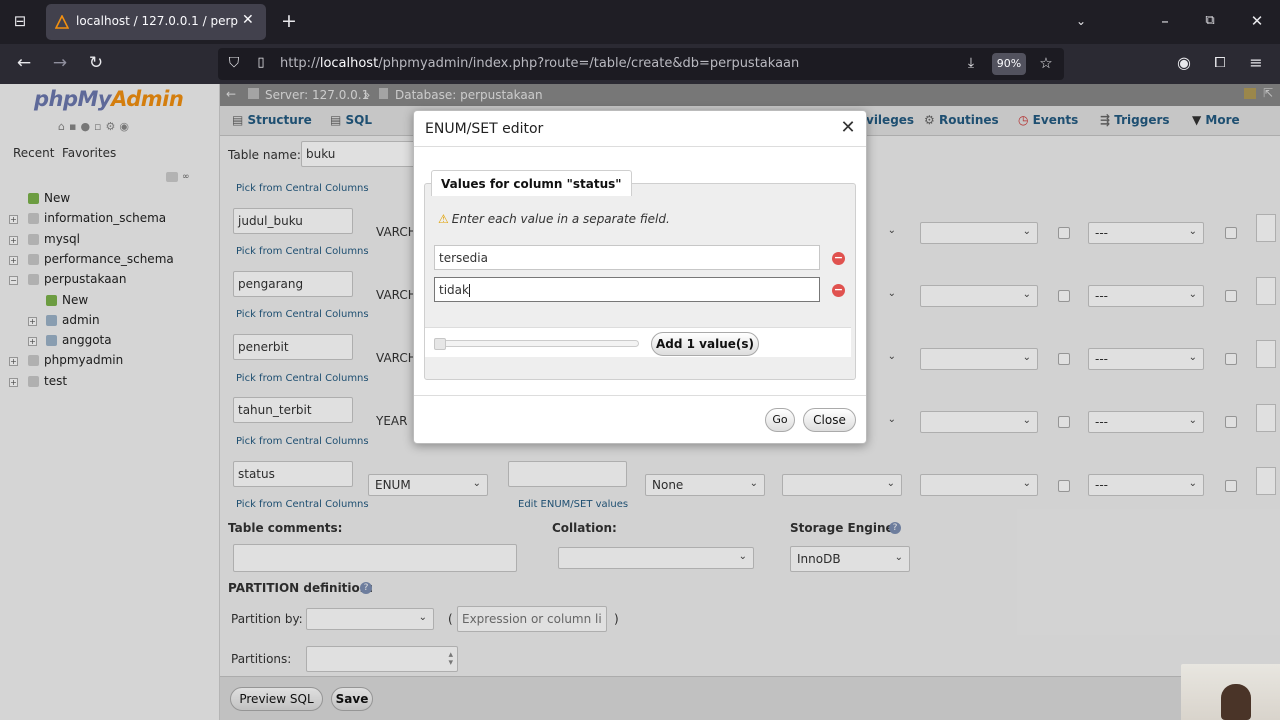 This screenshot has width=1280, height=720. What do you see at coordinates (1210, 22) in the screenshot?
I see `restore-icon: ⧉` at bounding box center [1210, 22].